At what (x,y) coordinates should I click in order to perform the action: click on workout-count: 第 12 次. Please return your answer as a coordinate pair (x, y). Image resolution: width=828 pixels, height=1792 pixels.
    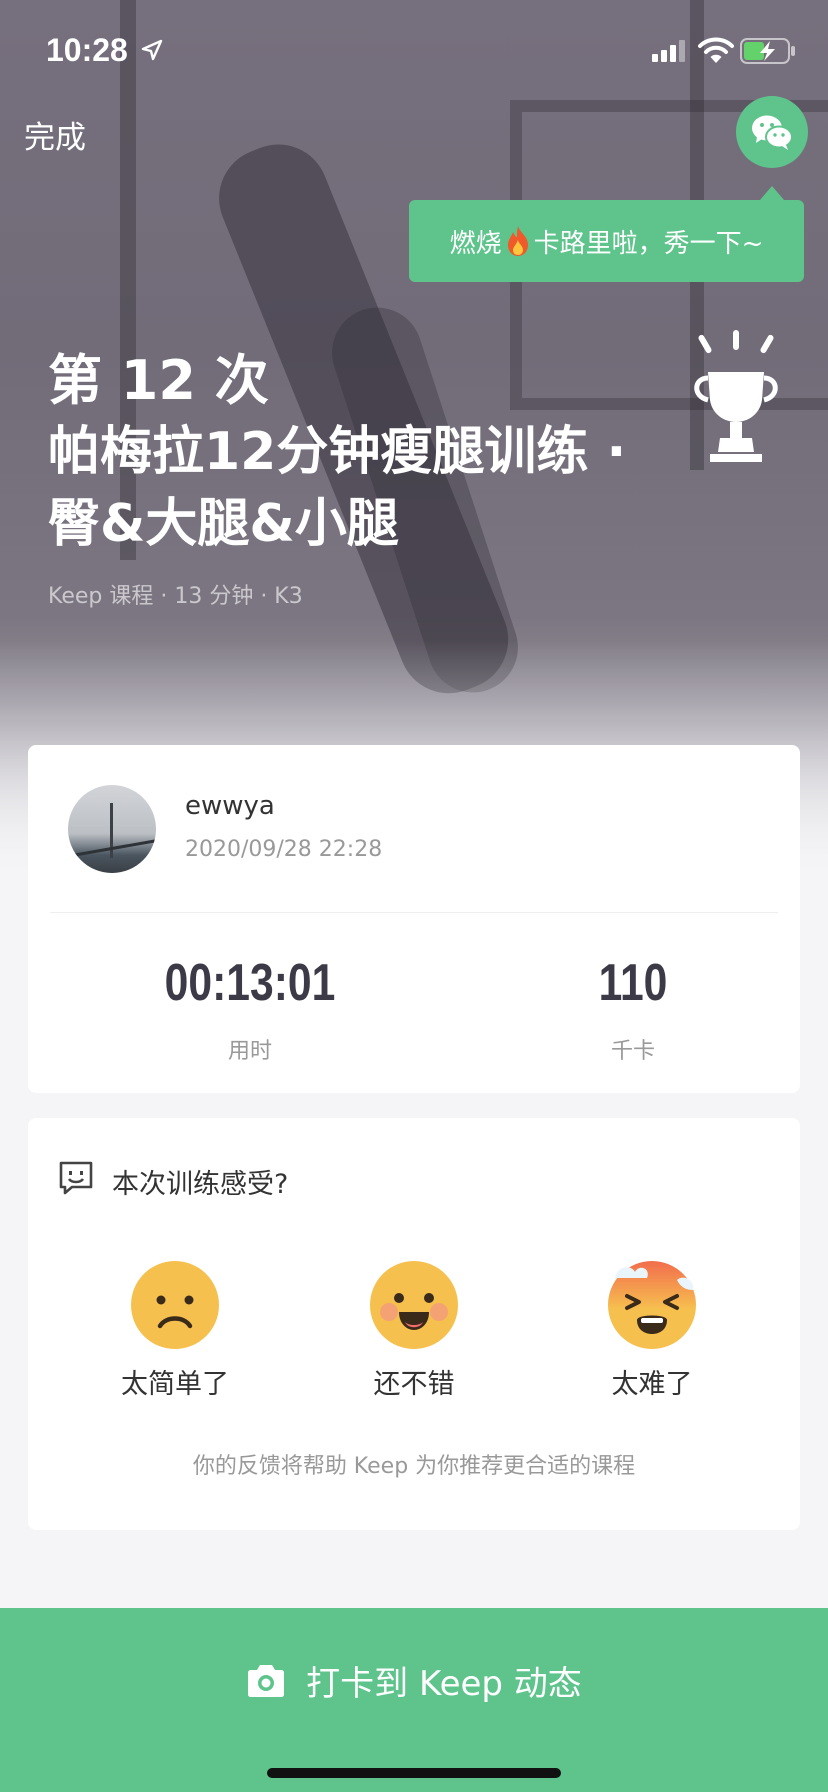
    Looking at the image, I should click on (158, 380).